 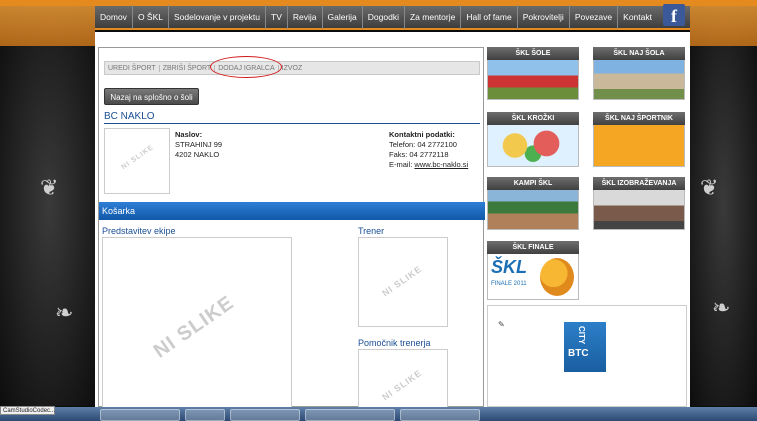 I want to click on nav-item-kontakt: Kontakt, so click(x=637, y=17).